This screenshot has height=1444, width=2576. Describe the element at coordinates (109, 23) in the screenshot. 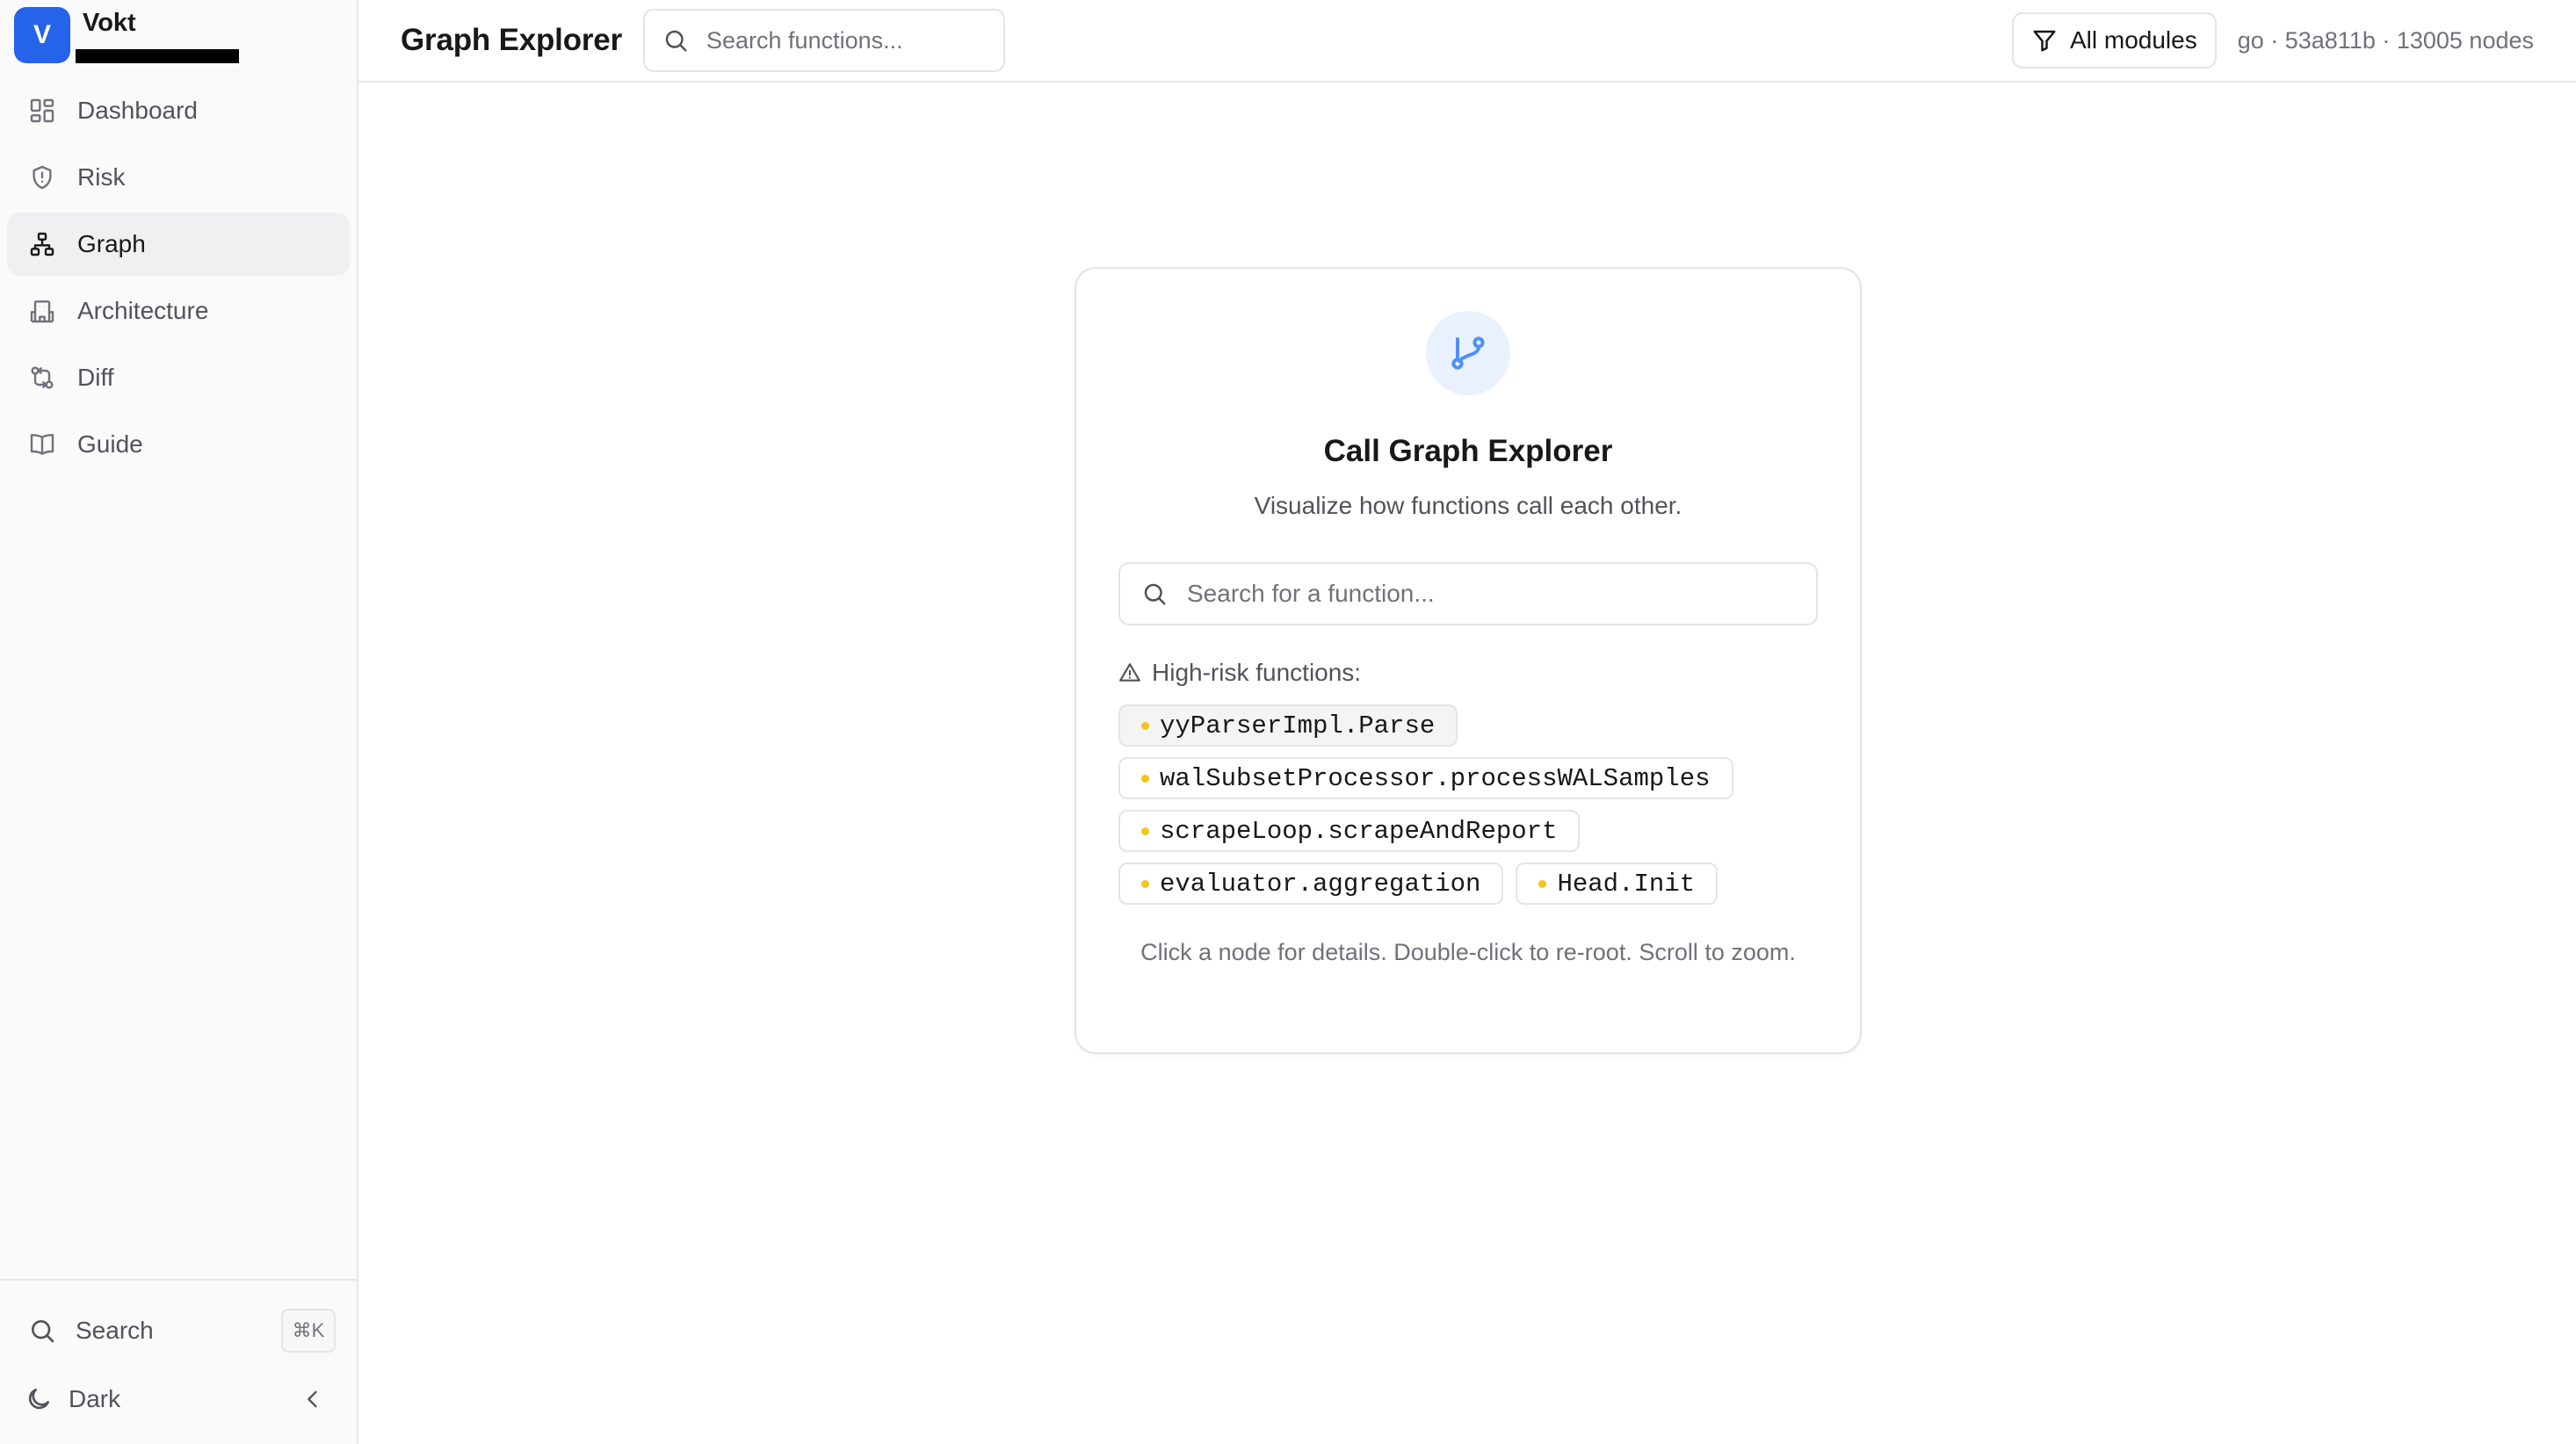

I see `brand-name: Vokt` at that location.